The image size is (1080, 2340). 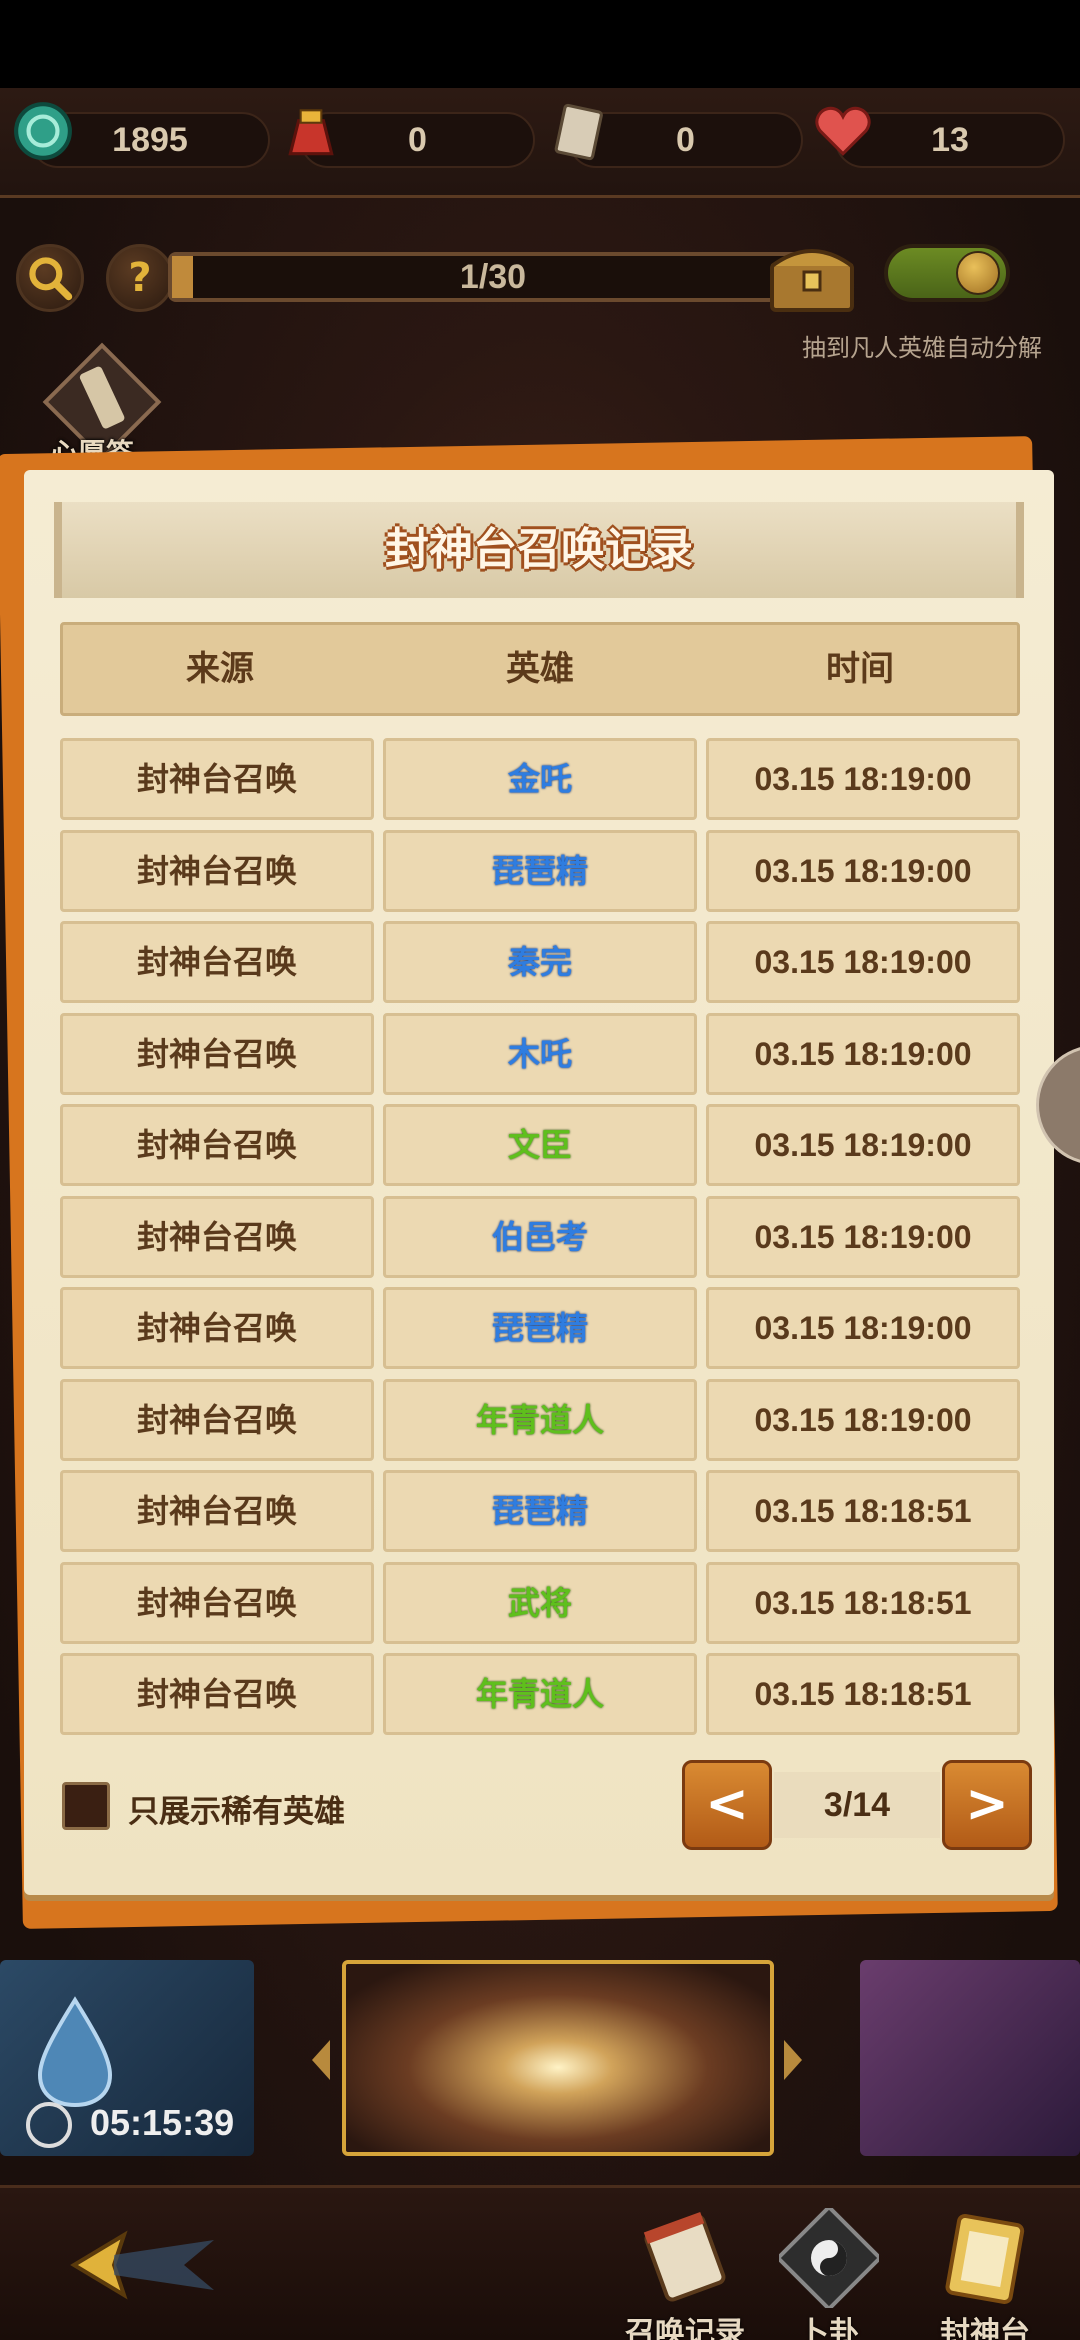 What do you see at coordinates (75, 2052) in the screenshot?
I see `water-drop-icon` at bounding box center [75, 2052].